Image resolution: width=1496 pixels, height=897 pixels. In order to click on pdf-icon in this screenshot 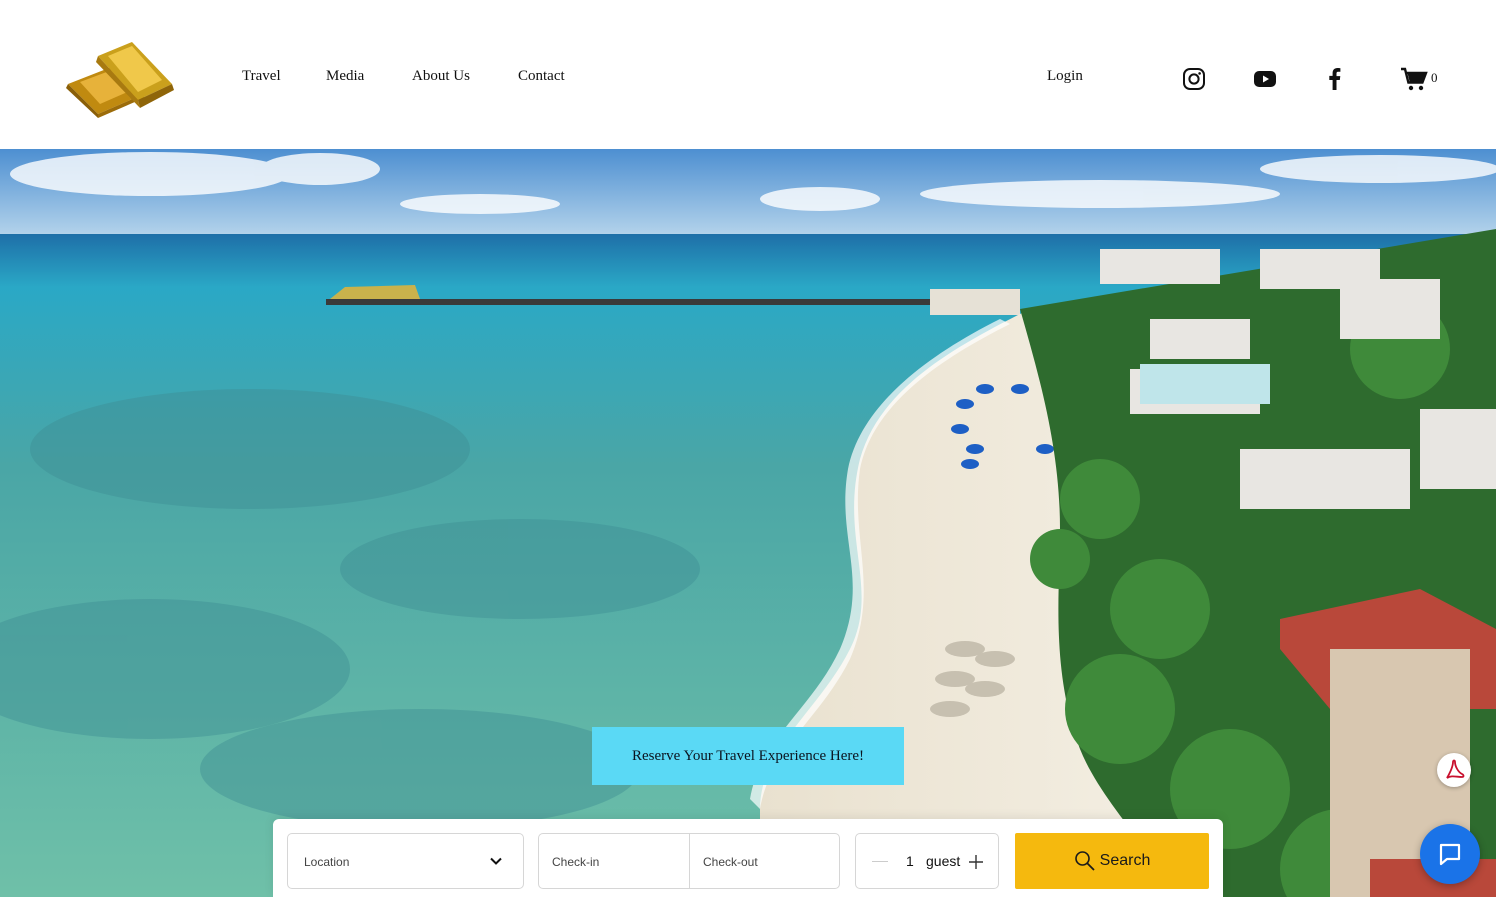, I will do `click(1455, 769)`.